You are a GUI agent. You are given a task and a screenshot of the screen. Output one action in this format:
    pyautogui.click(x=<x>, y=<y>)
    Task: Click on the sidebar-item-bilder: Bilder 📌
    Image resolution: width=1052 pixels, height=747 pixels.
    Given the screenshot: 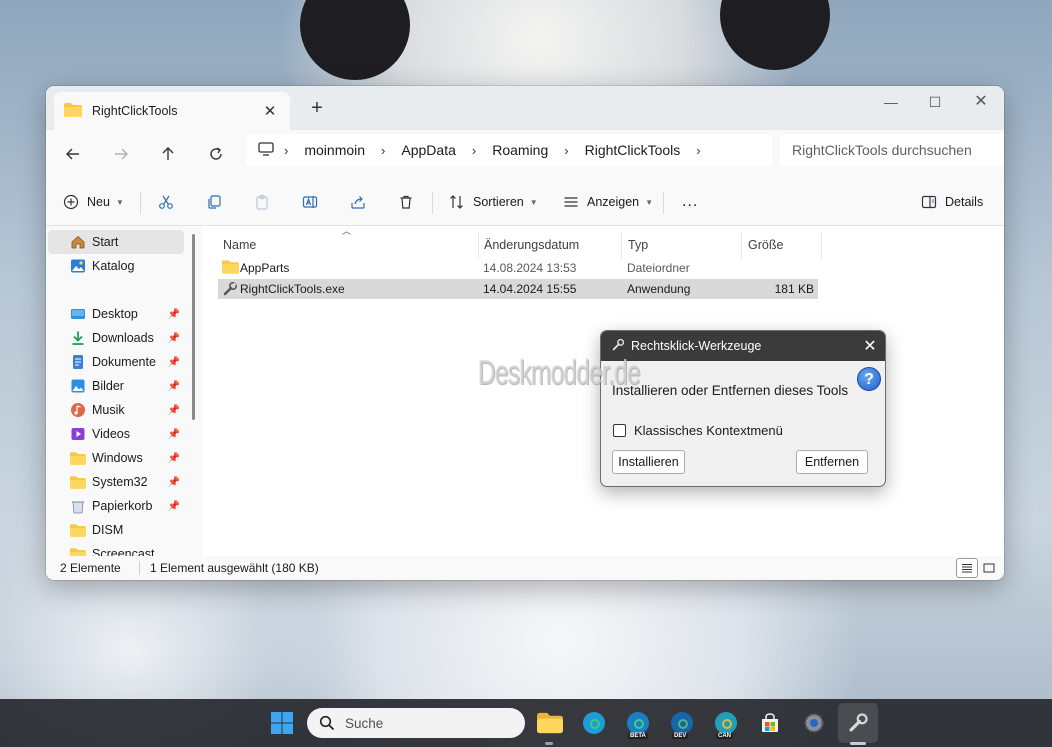 What is the action you would take?
    pyautogui.click(x=116, y=386)
    